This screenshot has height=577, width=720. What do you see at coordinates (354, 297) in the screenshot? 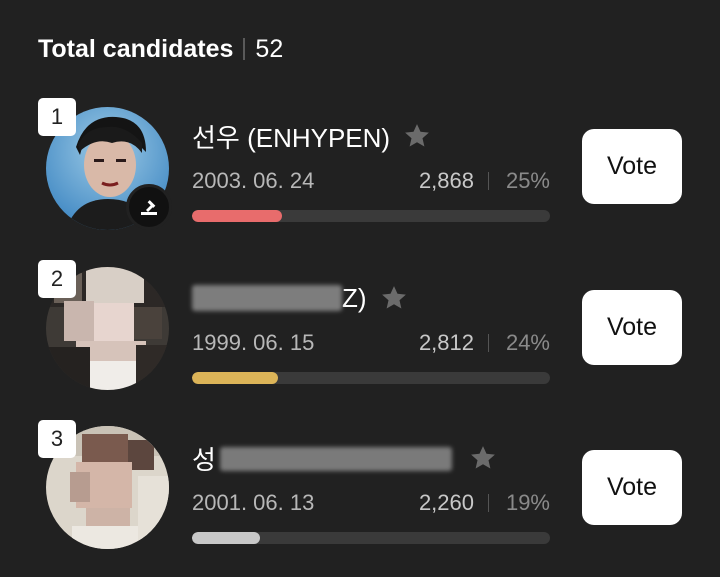
I see `candidate-name: Z)` at bounding box center [354, 297].